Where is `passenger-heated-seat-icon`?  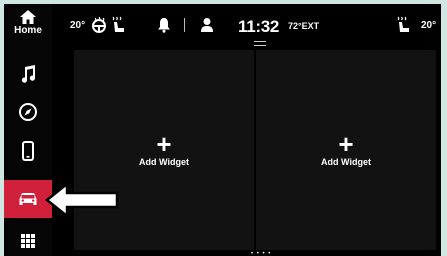 passenger-heated-seat-icon is located at coordinates (403, 27).